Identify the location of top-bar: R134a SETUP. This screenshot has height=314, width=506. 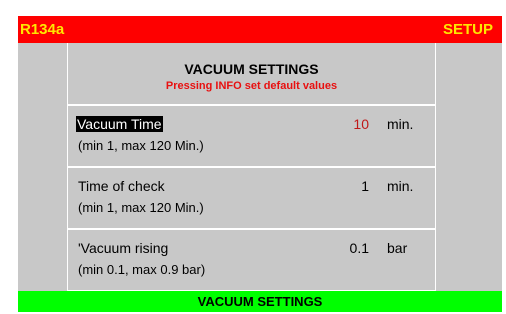
(260, 29).